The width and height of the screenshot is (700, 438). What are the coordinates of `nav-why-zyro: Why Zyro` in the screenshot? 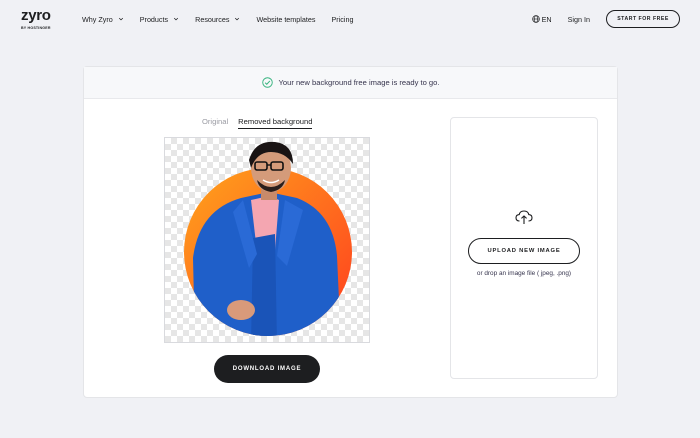 It's located at (103, 19).